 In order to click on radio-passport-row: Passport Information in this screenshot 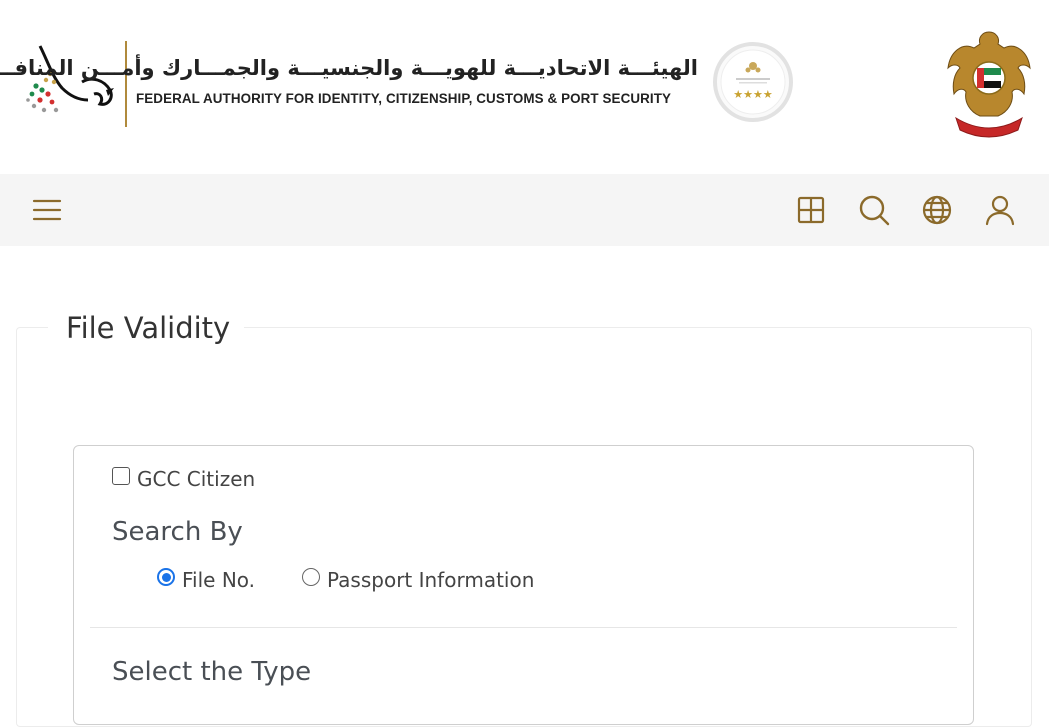, I will do `click(418, 580)`.